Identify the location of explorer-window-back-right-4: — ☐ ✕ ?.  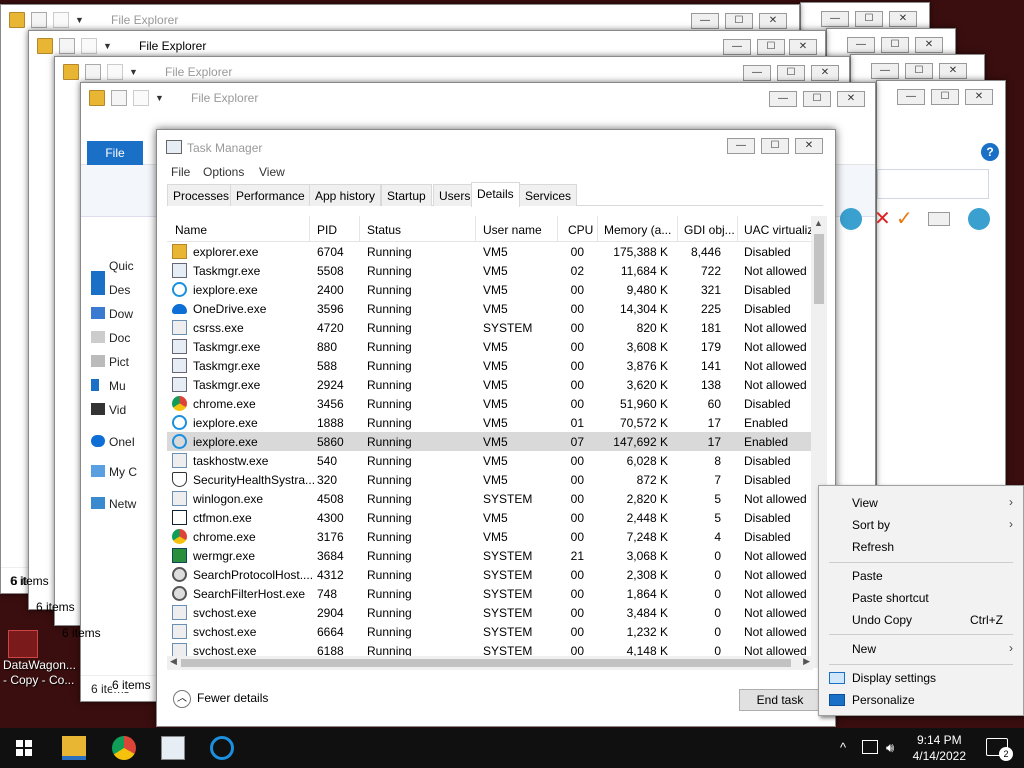
(941, 295).